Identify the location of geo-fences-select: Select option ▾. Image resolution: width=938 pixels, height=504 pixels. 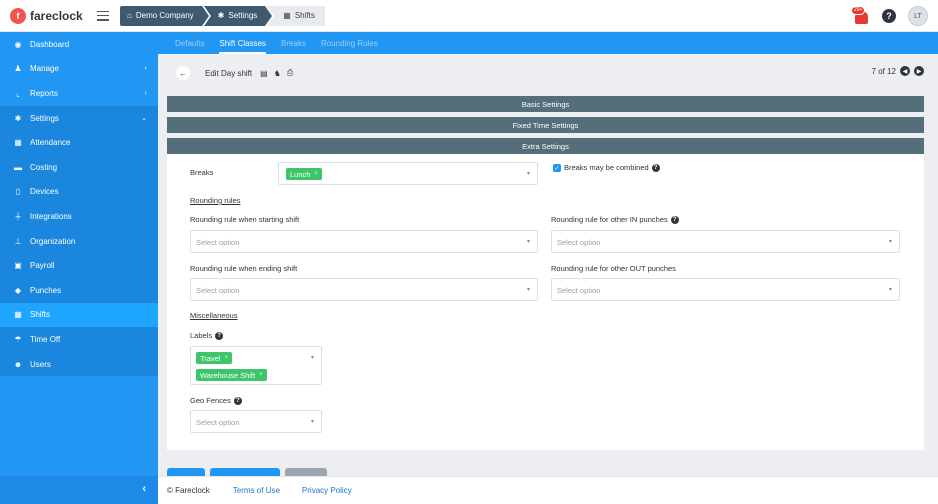
(256, 421).